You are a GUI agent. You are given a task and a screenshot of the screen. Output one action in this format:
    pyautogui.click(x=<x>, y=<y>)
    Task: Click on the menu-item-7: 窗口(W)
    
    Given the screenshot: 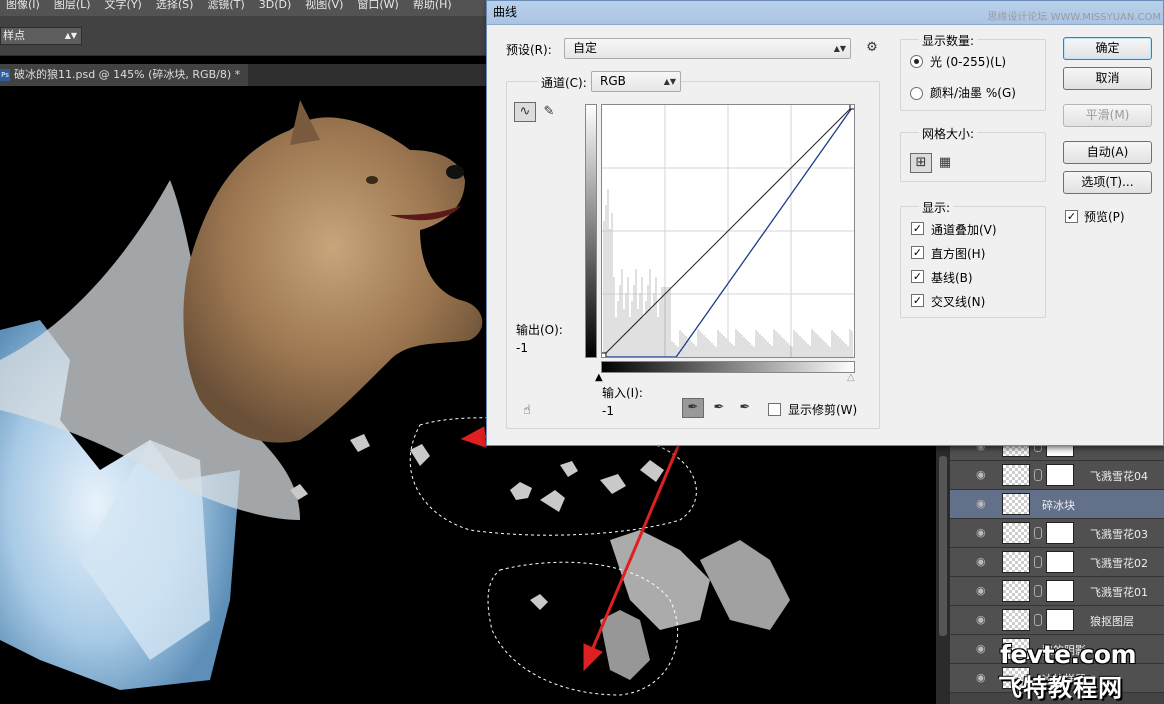 What is the action you would take?
    pyautogui.click(x=378, y=5)
    